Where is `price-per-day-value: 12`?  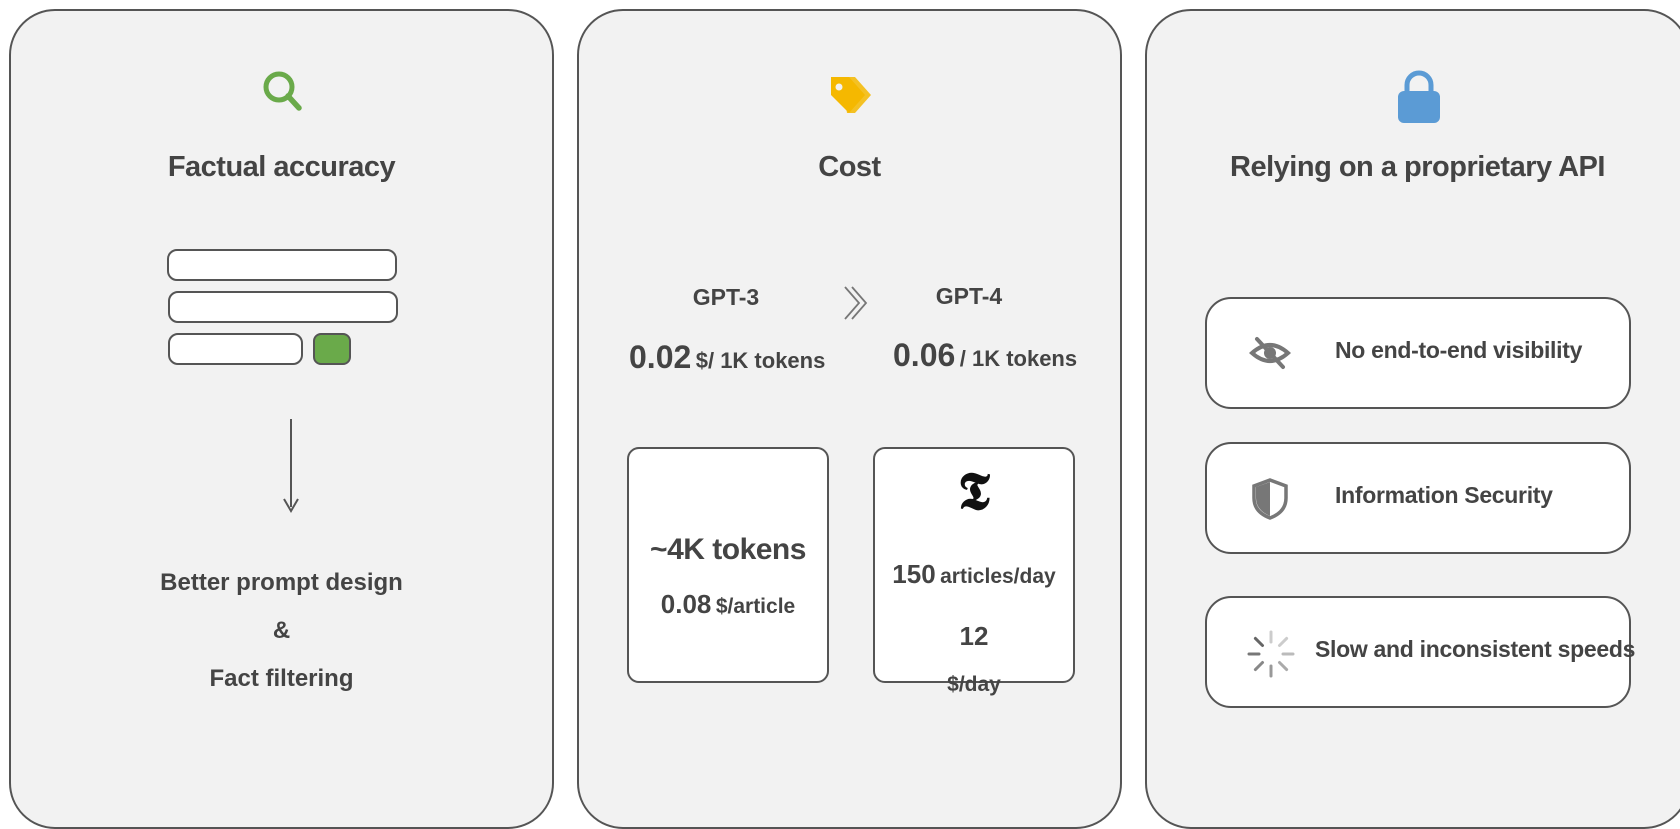 price-per-day-value: 12 is located at coordinates (974, 636).